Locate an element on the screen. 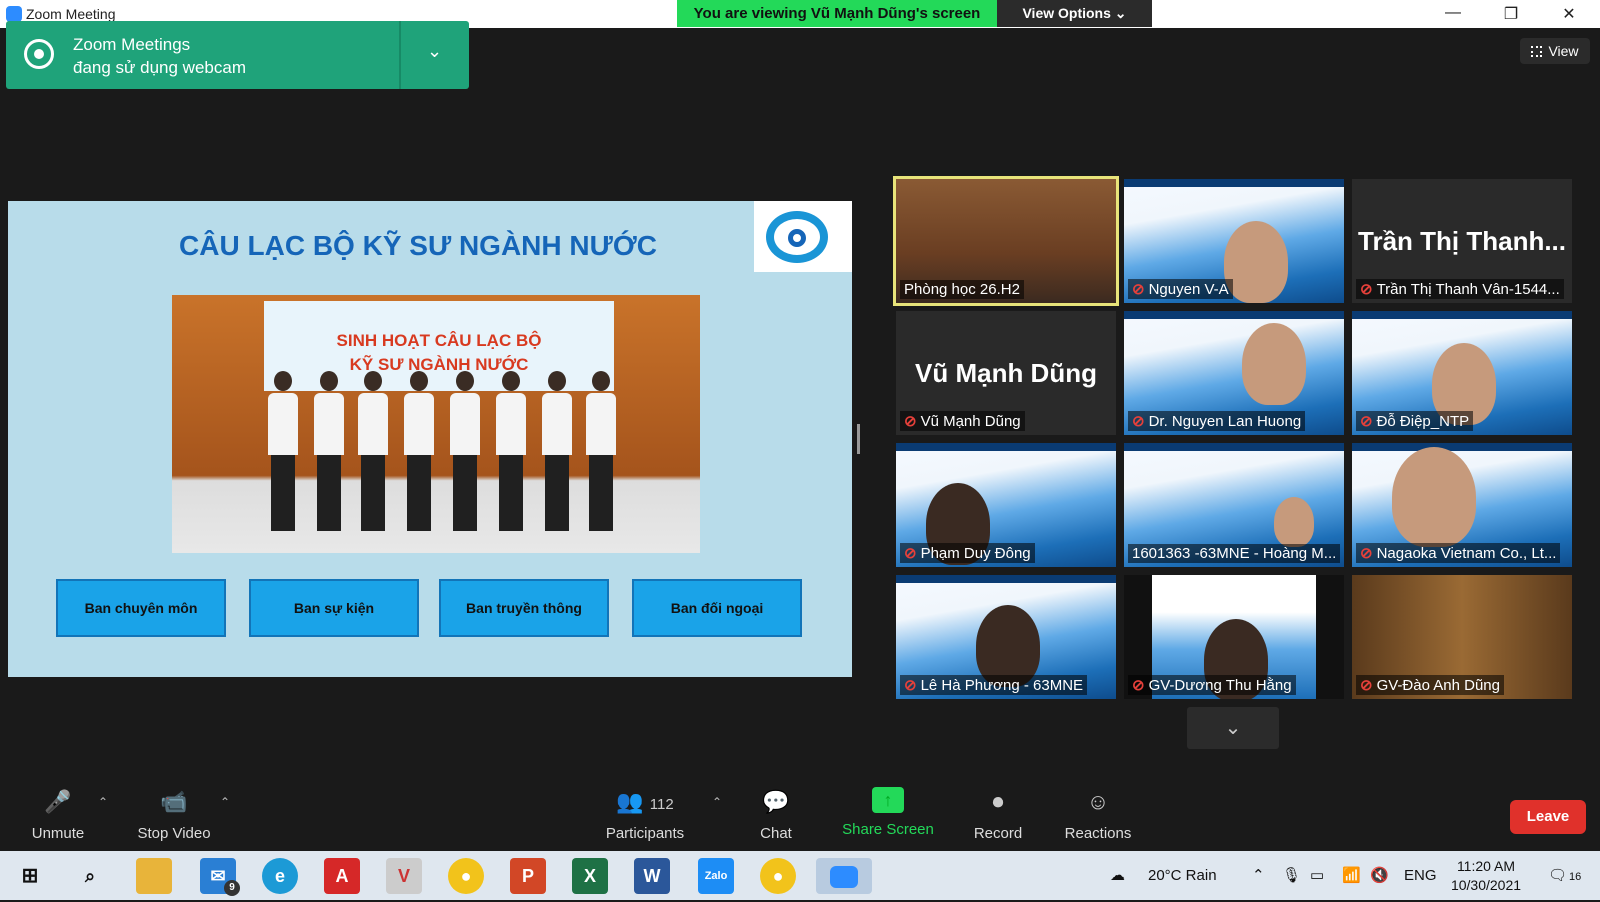 The width and height of the screenshot is (1600, 902). slide-button-ban-chuyen-mon: Ban chuyên môn is located at coordinates (141, 608).